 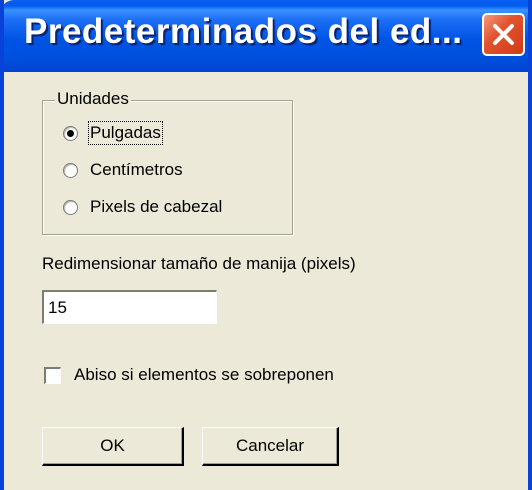 What do you see at coordinates (93, 99) in the screenshot?
I see `units-legend: Unidades` at bounding box center [93, 99].